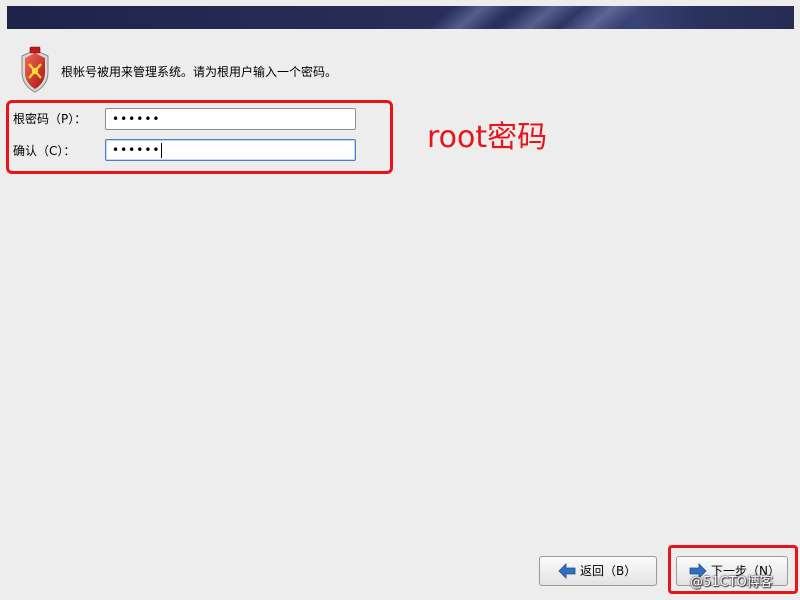 Image resolution: width=800 pixels, height=600 pixels. What do you see at coordinates (35, 69) in the screenshot?
I see `shield-crest-icon` at bounding box center [35, 69].